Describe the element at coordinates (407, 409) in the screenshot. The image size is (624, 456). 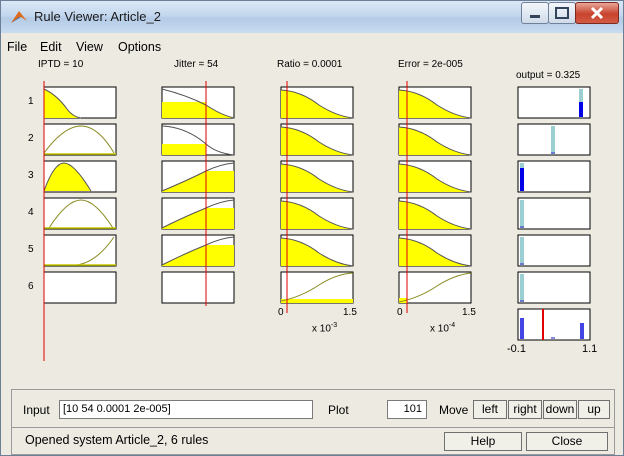
I see `plot-points-field: 101` at that location.